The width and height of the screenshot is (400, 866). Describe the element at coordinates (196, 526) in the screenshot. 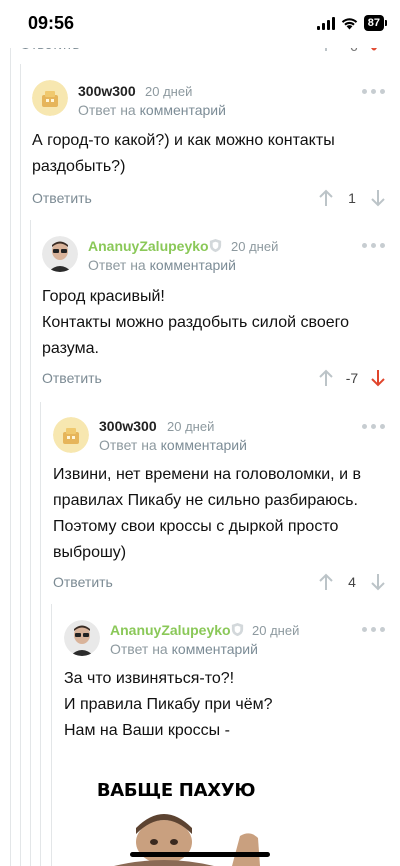

I see `comment-line: Поэтому свои кроссы с дыркой просто` at that location.